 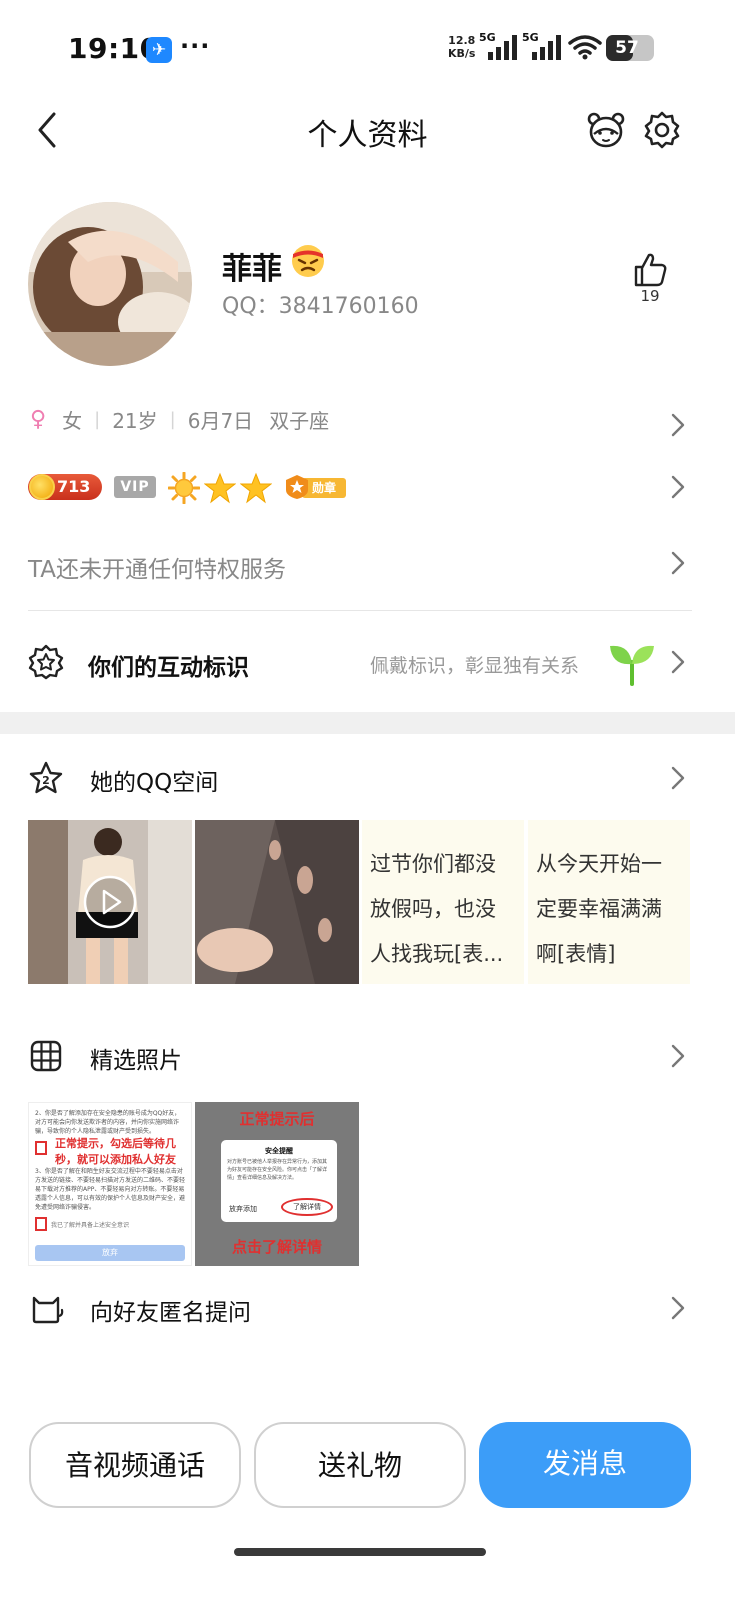 What do you see at coordinates (606, 130) in the screenshot?
I see `pet-bear-icon` at bounding box center [606, 130].